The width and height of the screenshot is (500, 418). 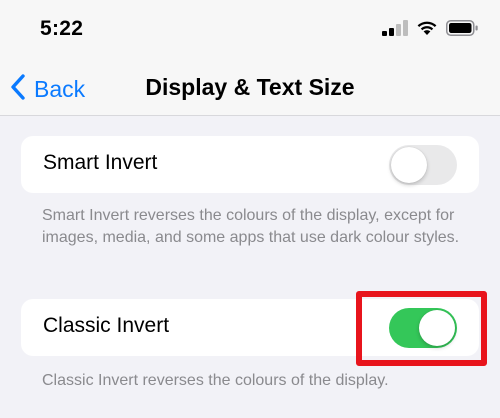 I want to click on highlight-annotation, so click(x=421, y=328).